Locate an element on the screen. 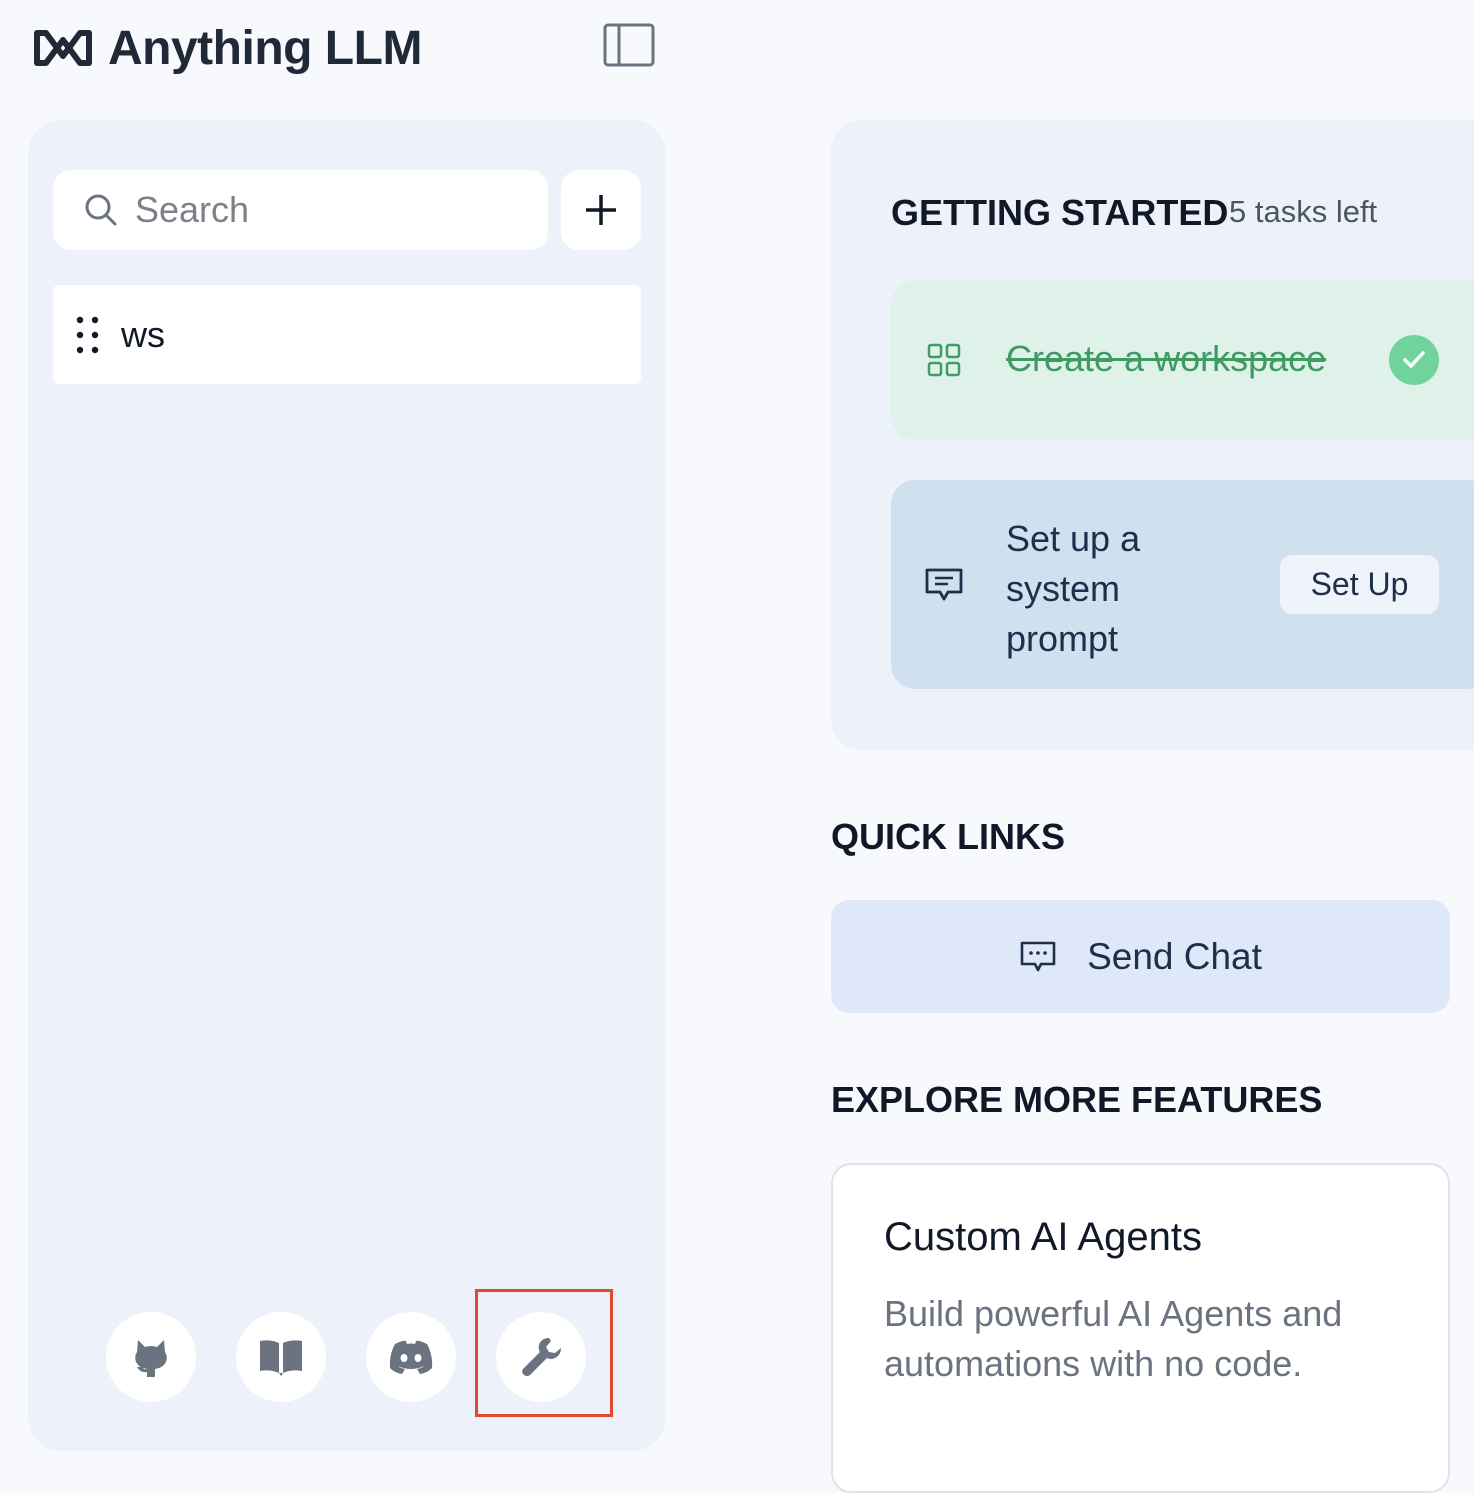 This screenshot has height=1493, width=1474. search-input is located at coordinates (335, 210).